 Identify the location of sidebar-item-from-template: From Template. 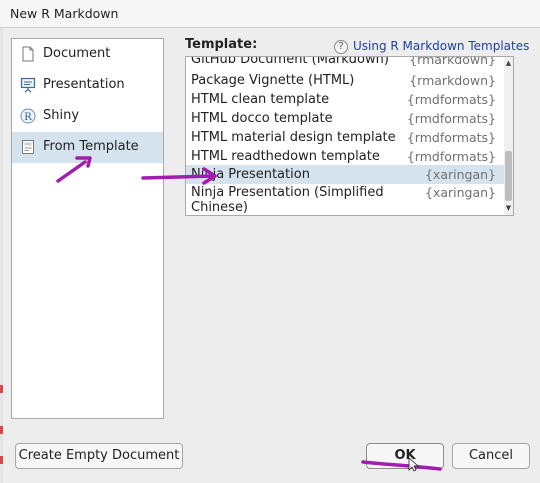
(87, 147).